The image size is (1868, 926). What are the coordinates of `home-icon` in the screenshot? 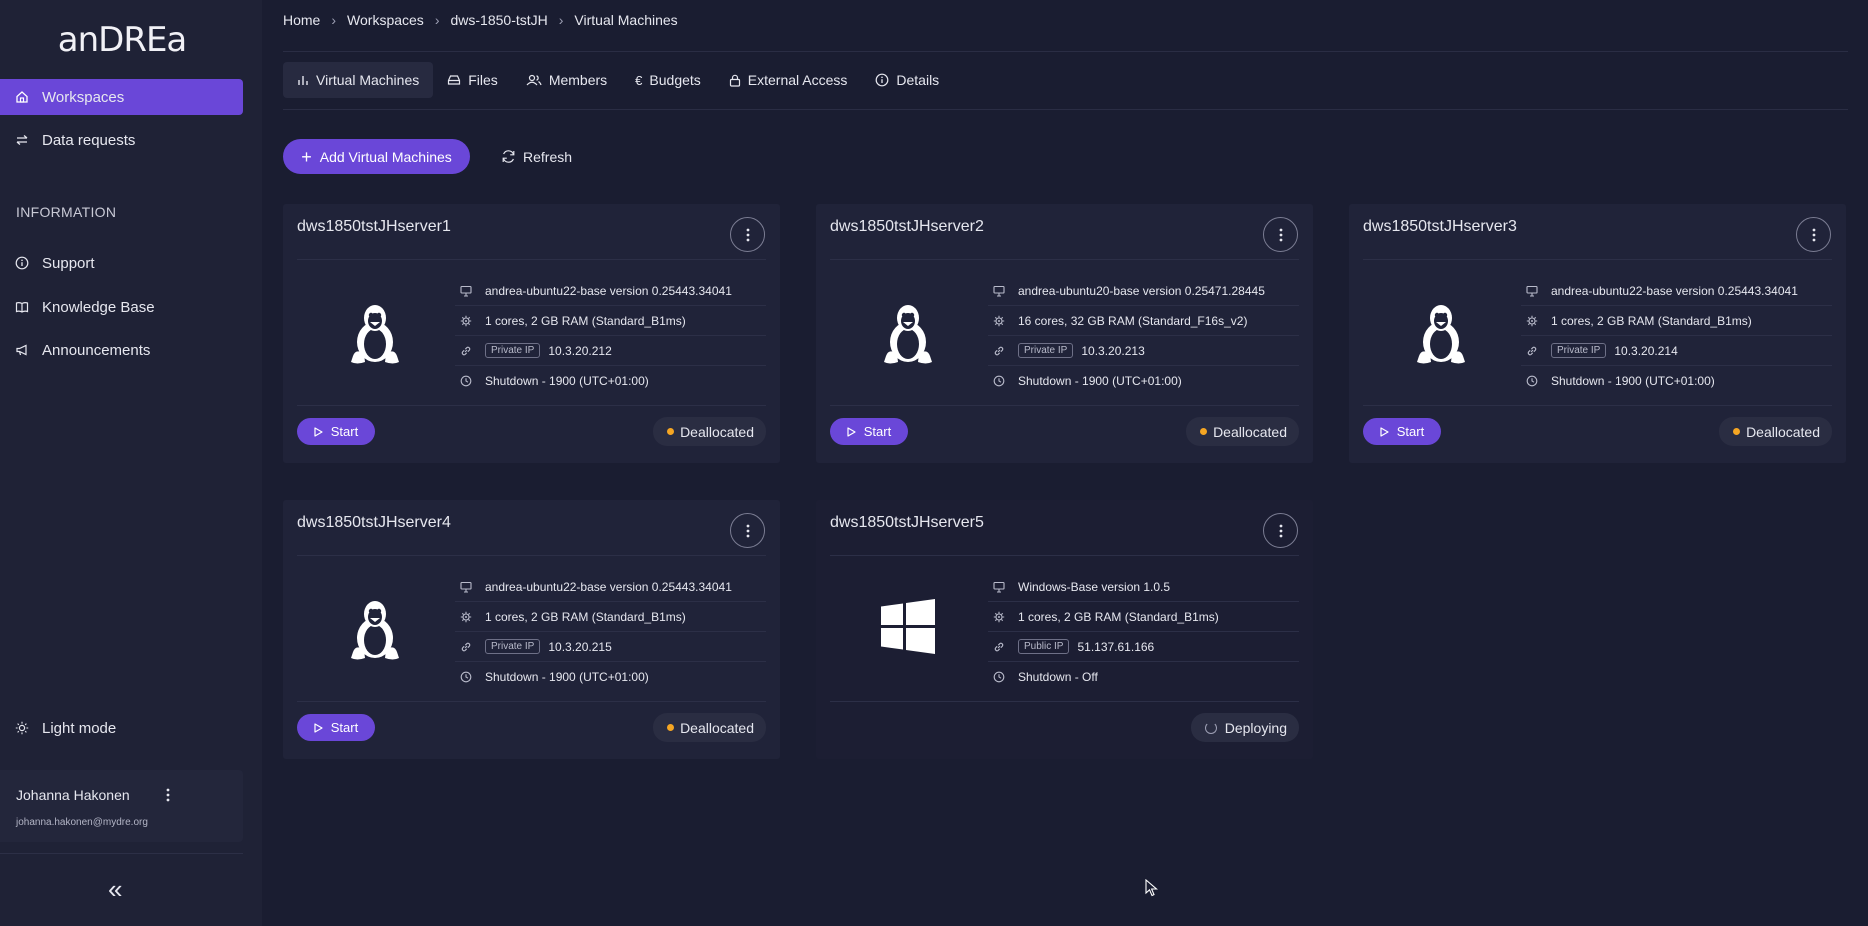 It's located at (22, 97).